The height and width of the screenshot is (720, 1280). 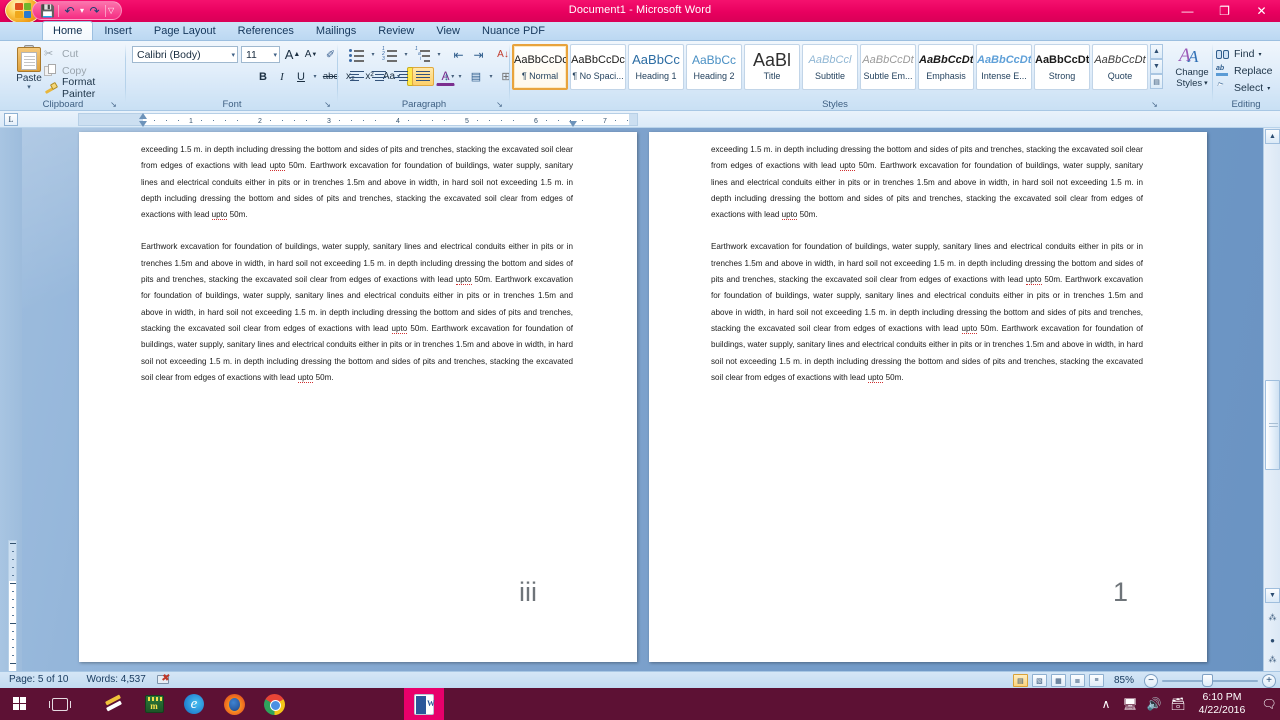 What do you see at coordinates (424, 704) in the screenshot?
I see `taskbar-microsoft-word: W` at bounding box center [424, 704].